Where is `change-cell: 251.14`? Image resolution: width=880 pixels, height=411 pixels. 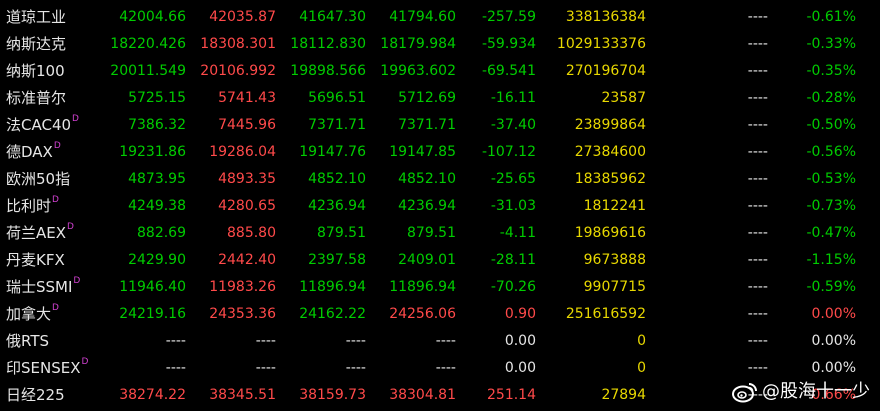
change-cell: 251.14 is located at coordinates (511, 395).